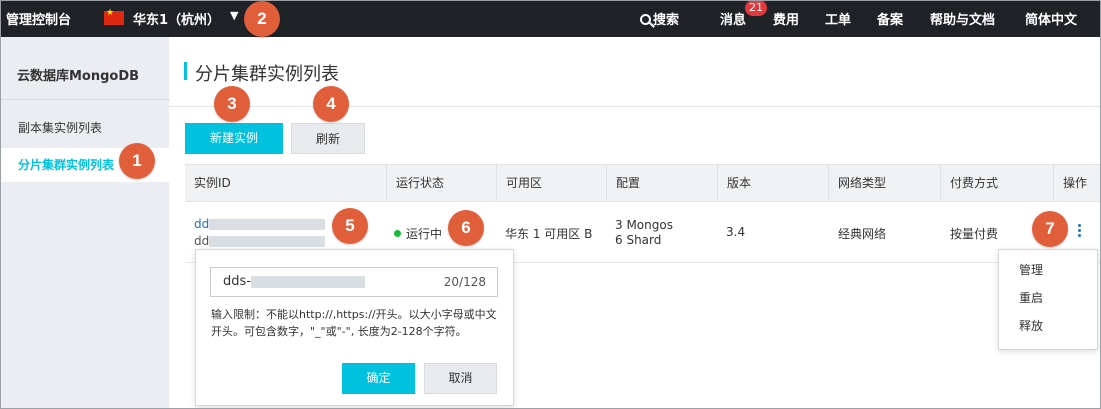 Image resolution: width=1101 pixels, height=409 pixels. What do you see at coordinates (85, 223) in the screenshot?
I see `sidebar: 云数据库MongoDB 副本集实例列表 分片集群实例列表` at bounding box center [85, 223].